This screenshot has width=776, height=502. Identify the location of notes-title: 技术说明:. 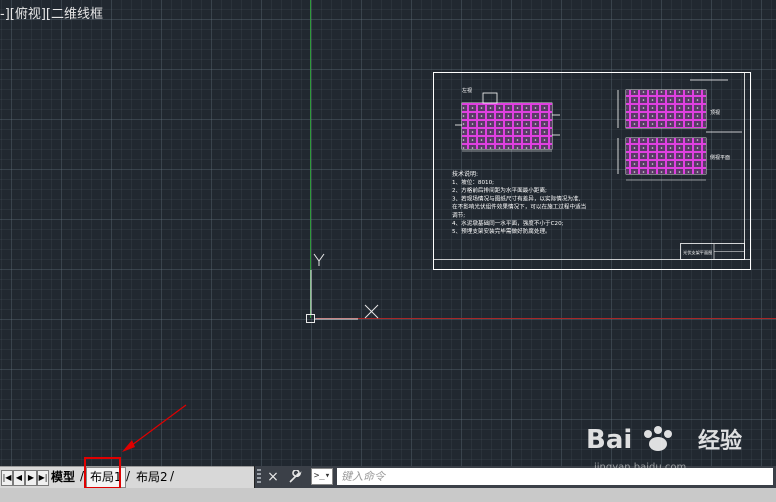
(465, 174).